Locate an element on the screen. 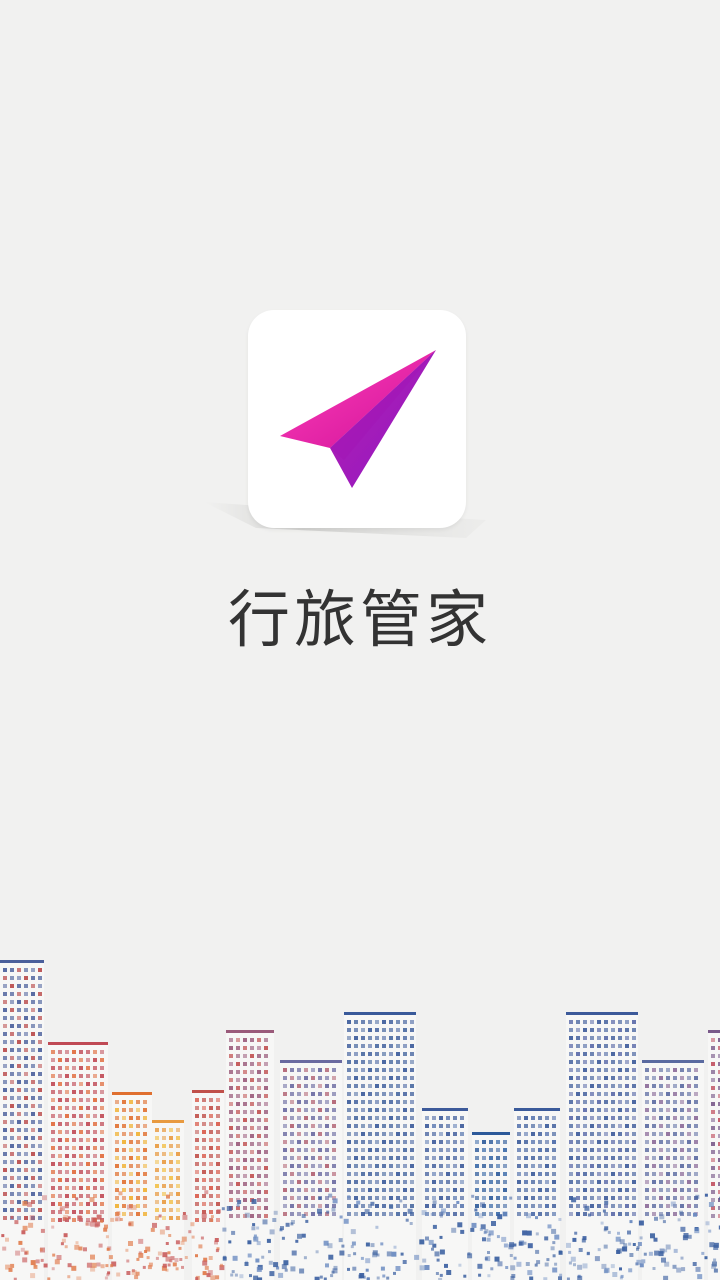  paper-plane-arrow-icon is located at coordinates (358, 419).